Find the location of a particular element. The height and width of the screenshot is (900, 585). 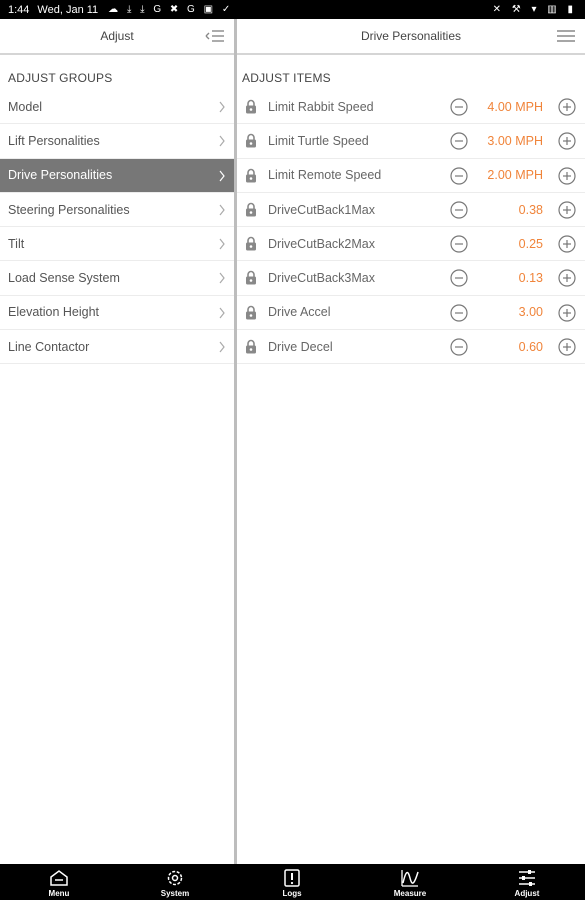

adjust-item-row: DriveCutBack3Max 0.13 is located at coordinates (411, 278).